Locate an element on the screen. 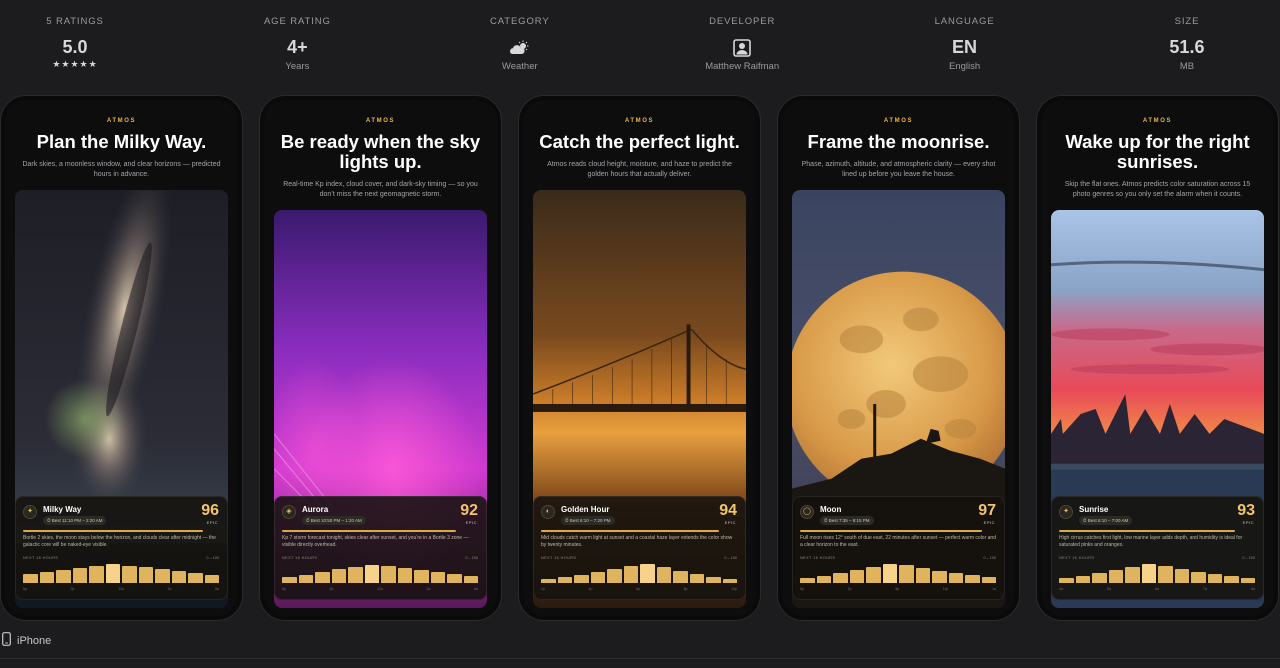 The height and width of the screenshot is (668, 1280). card-title: Moon is located at coordinates (831, 509).